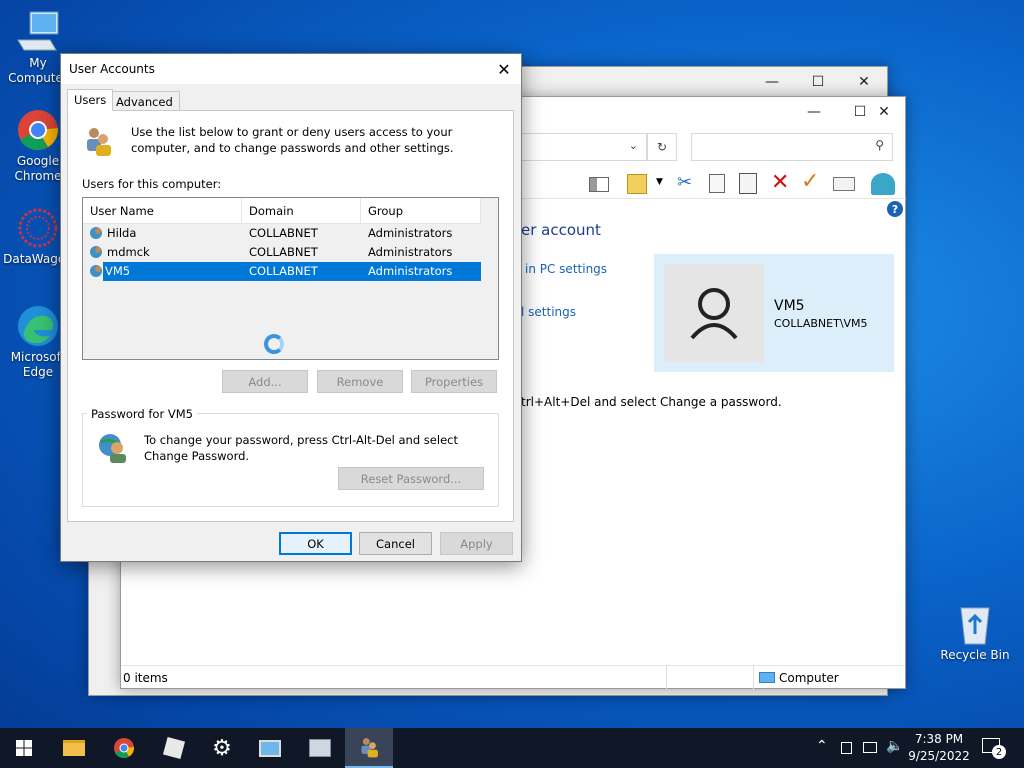 The image size is (1024, 768). Describe the element at coordinates (122, 233) in the screenshot. I see `cell-user-name: Hilda` at that location.